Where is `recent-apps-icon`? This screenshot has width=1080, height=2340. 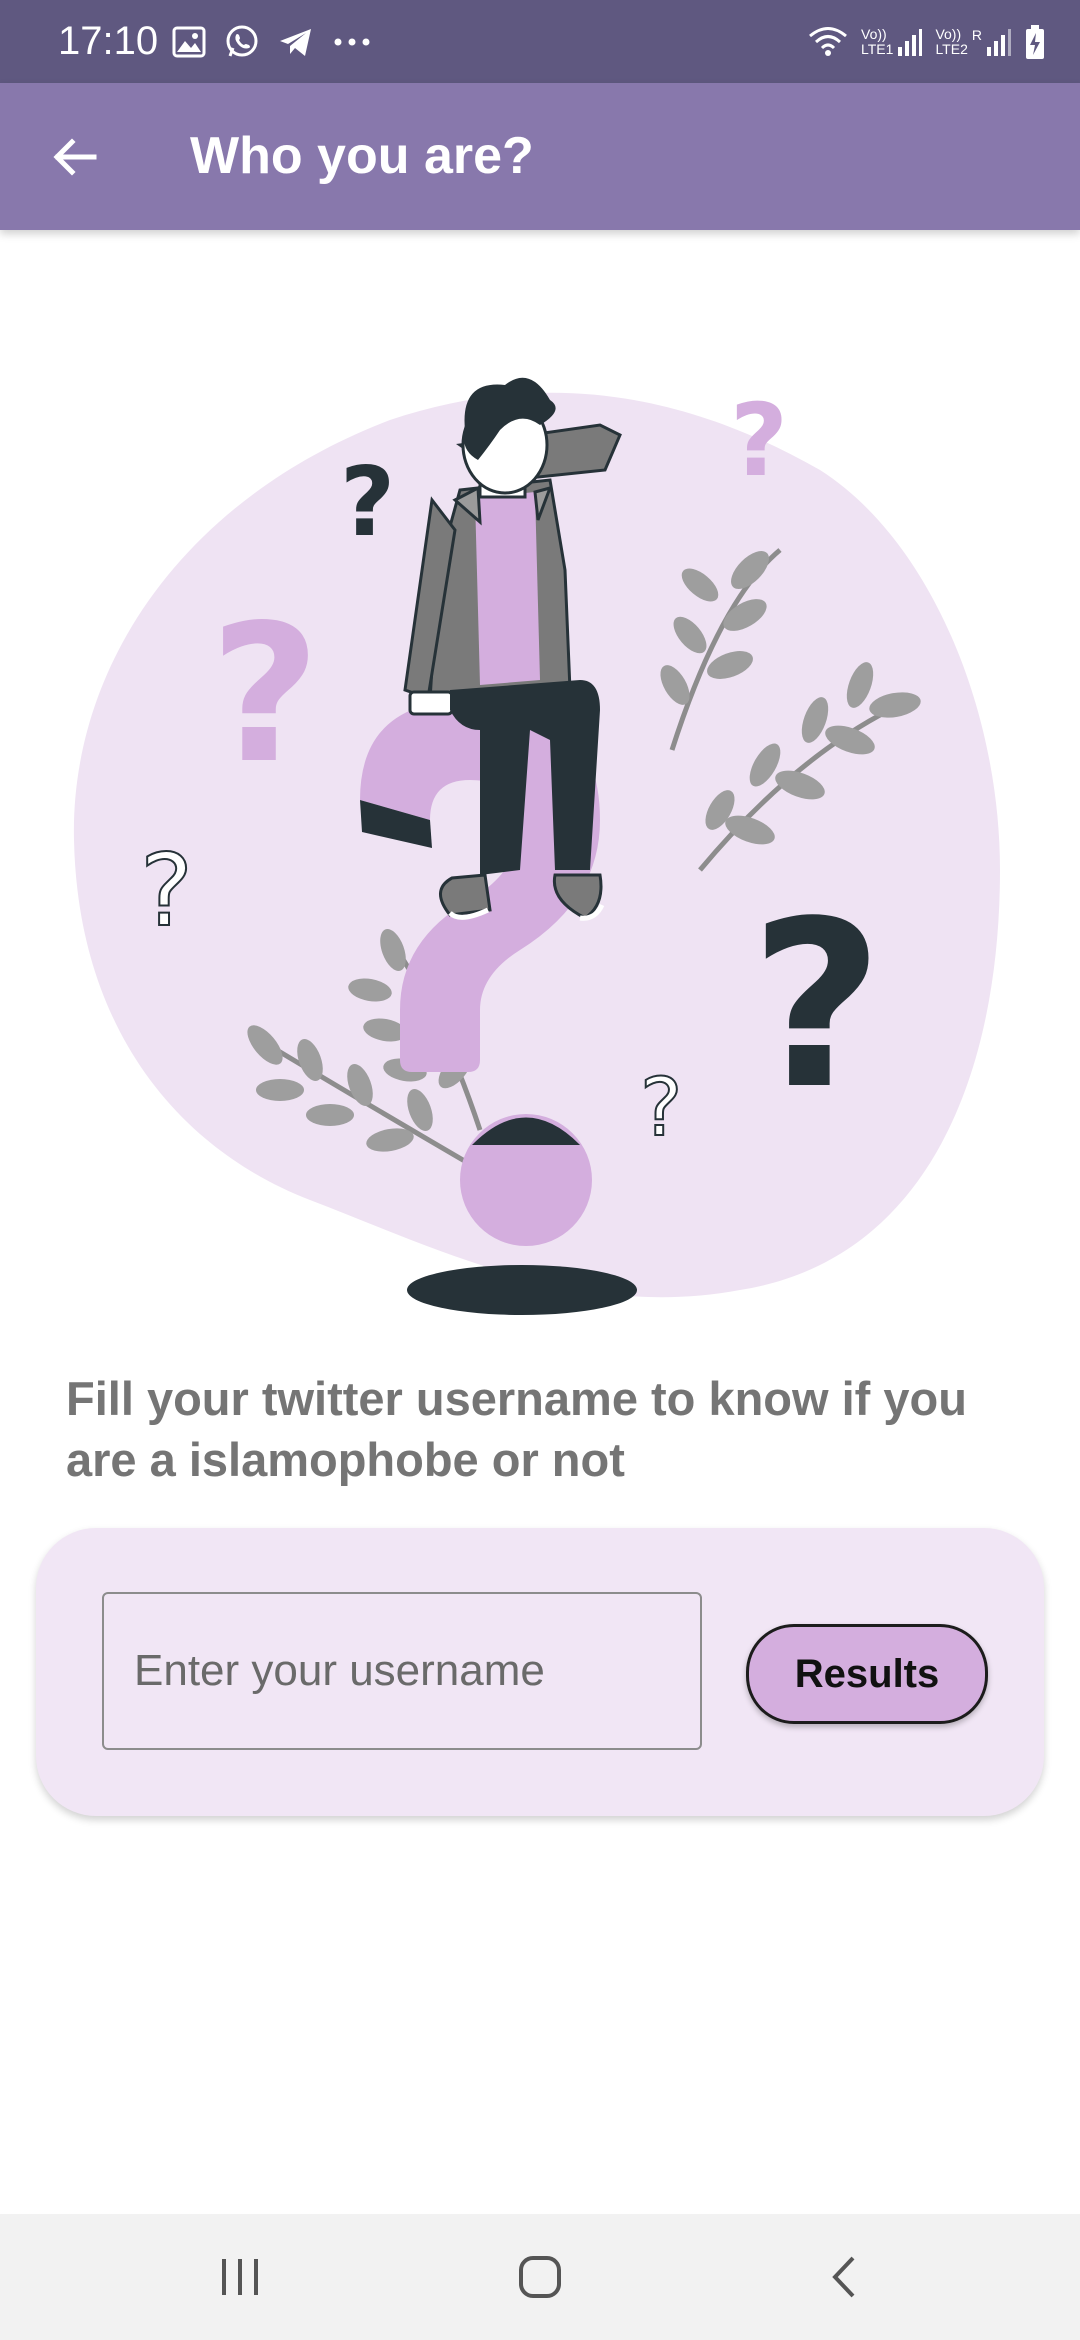
recent-apps-icon is located at coordinates (240, 2277).